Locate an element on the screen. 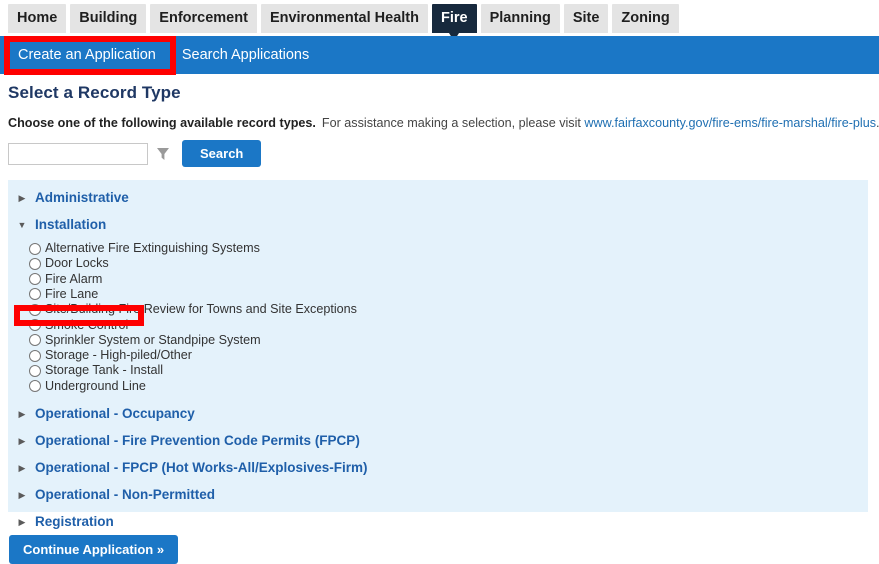 This screenshot has height=564, width=879. record-type-label: Fire Lane is located at coordinates (72, 293).